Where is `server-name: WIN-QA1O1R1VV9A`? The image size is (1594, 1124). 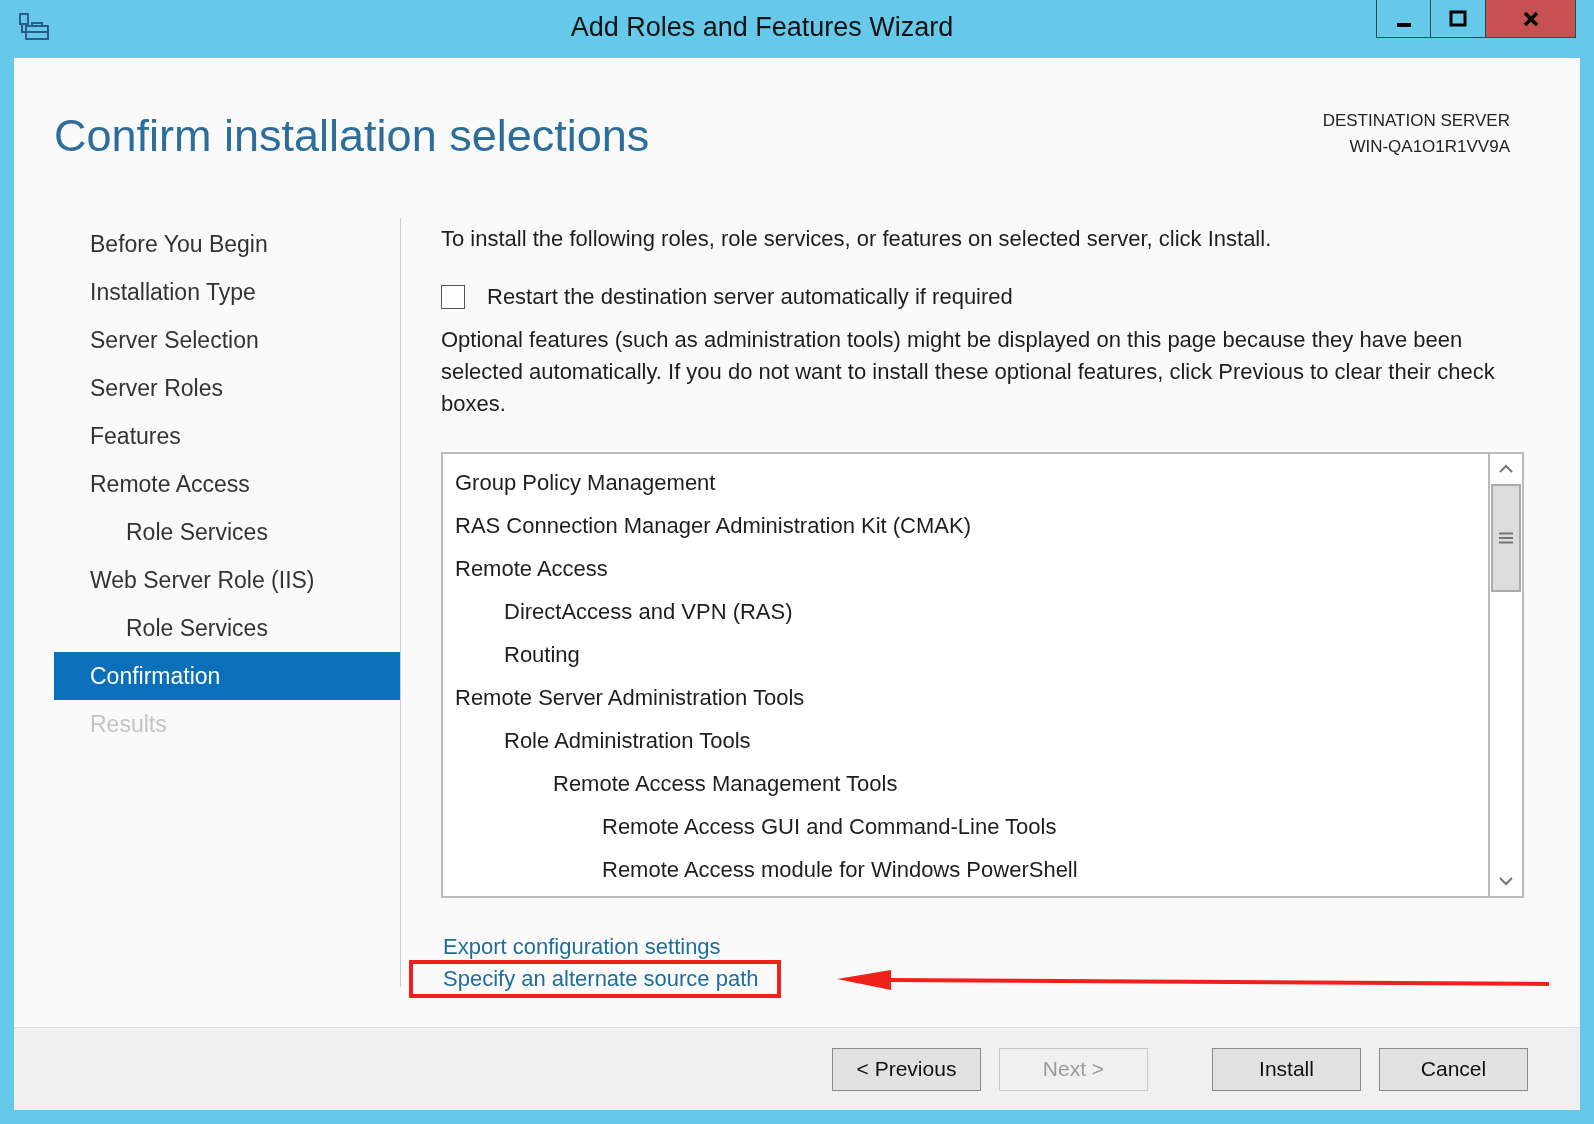
server-name: WIN-QA1O1R1VV9A is located at coordinates (1429, 147).